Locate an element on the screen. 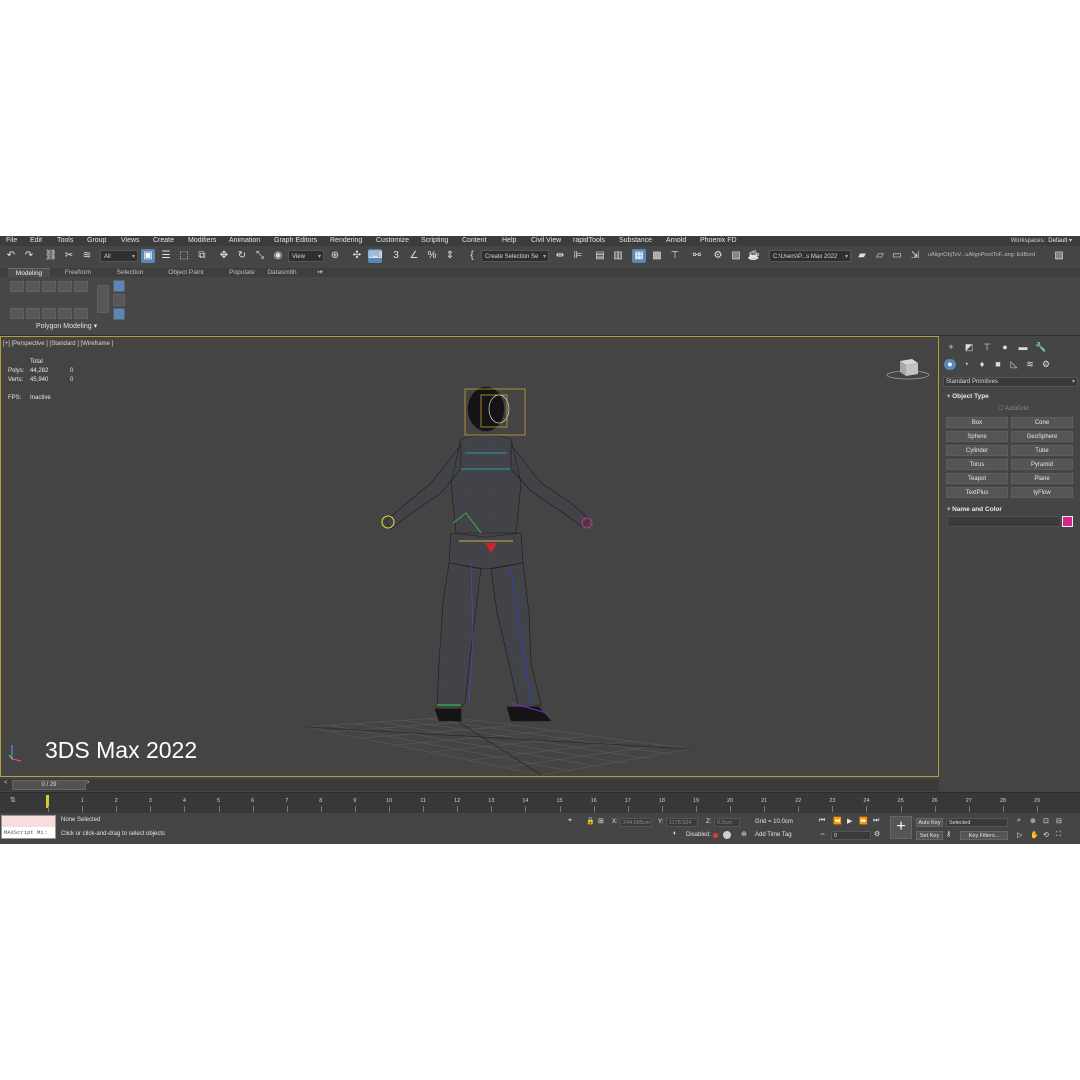  menu-create: Create is located at coordinates (163, 240).